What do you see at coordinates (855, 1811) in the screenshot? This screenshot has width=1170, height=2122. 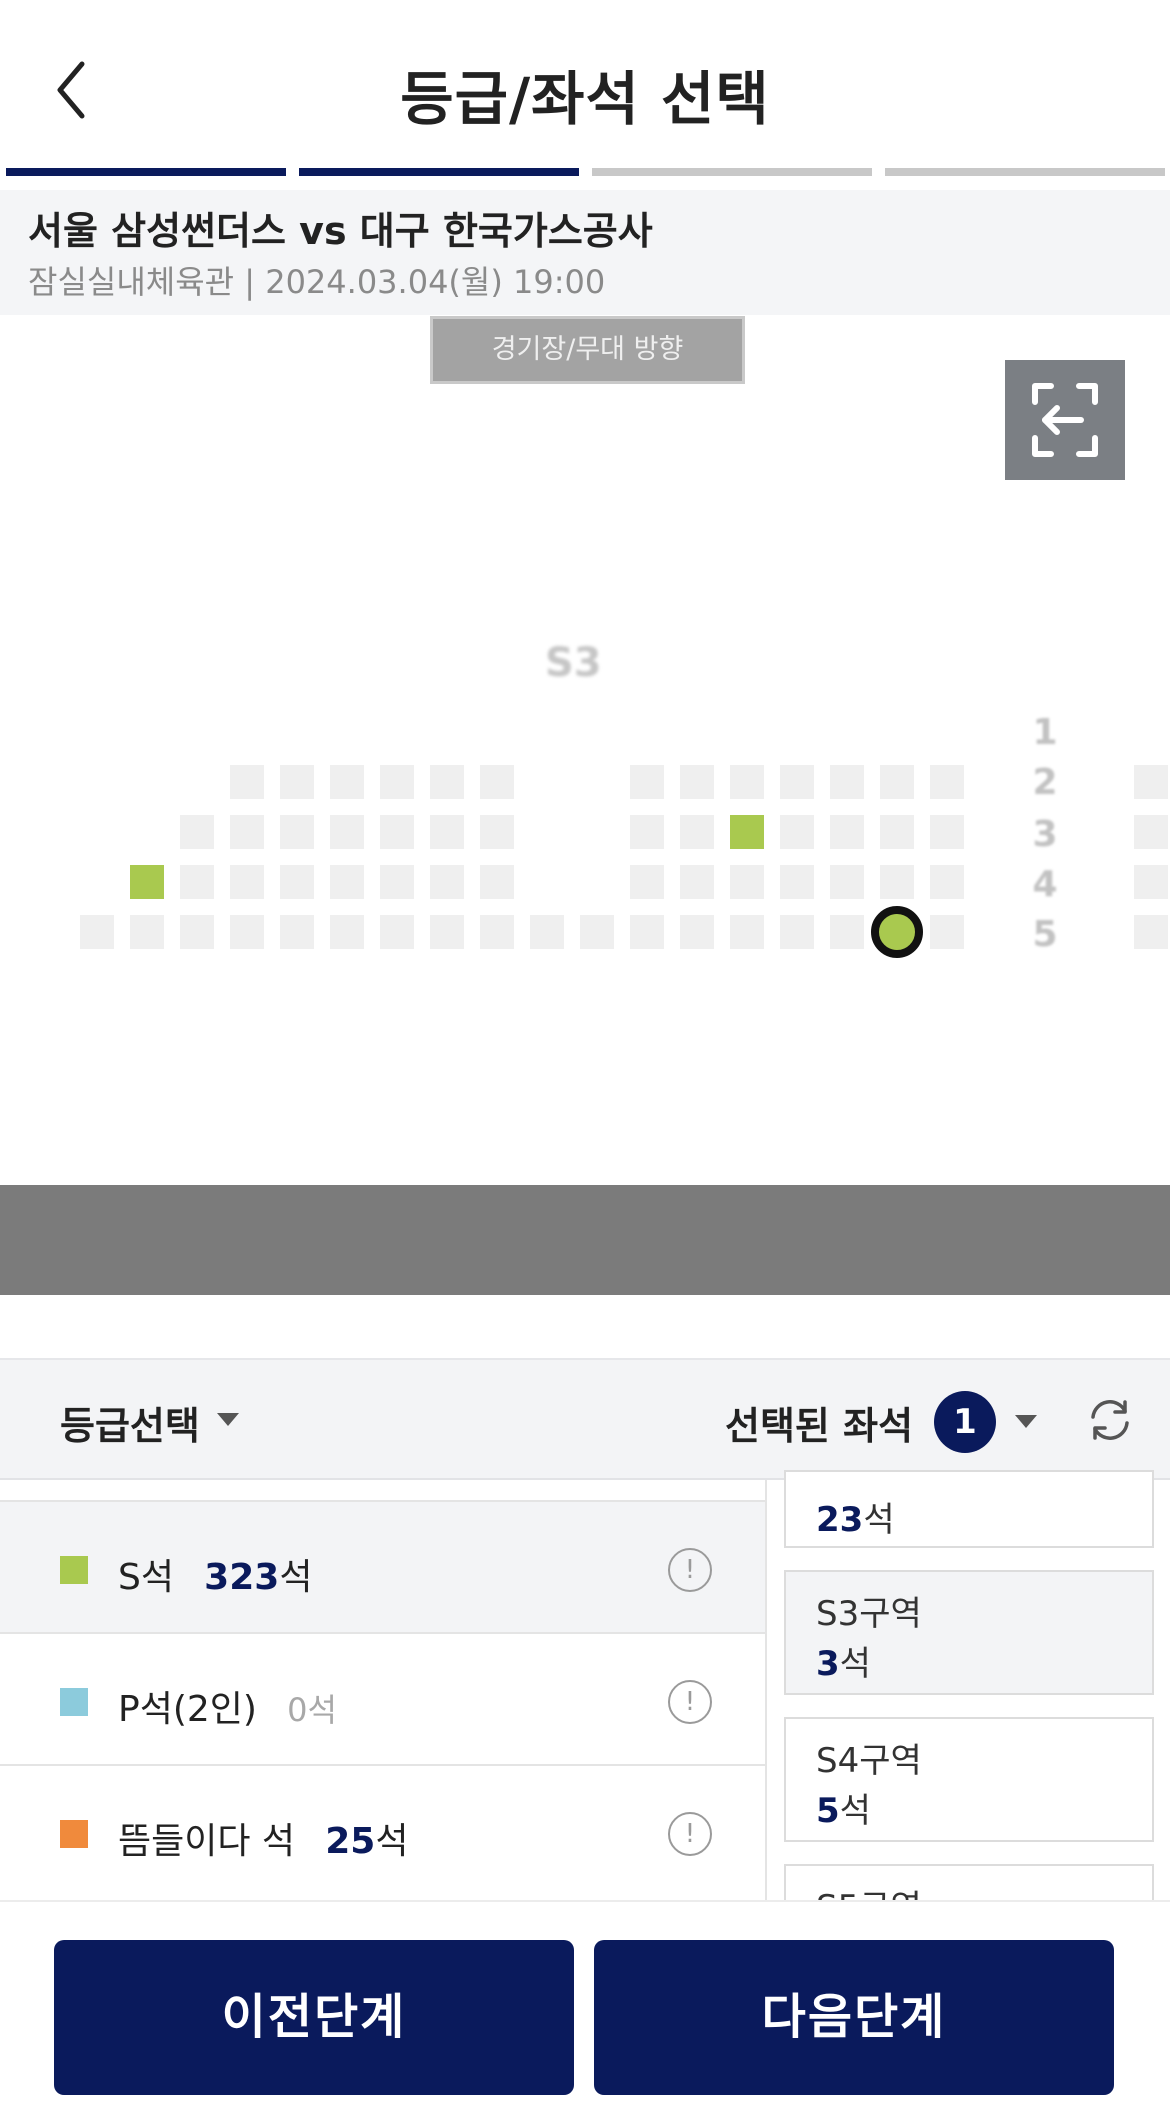 I see `zone-unit: 석` at bounding box center [855, 1811].